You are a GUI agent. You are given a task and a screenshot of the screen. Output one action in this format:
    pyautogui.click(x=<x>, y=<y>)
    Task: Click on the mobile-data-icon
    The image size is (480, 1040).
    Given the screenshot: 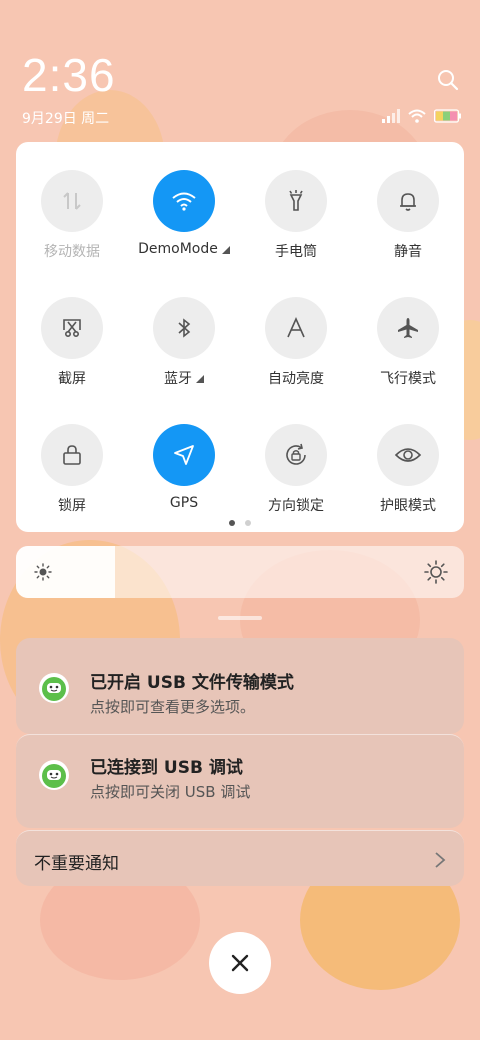 What is the action you would take?
    pyautogui.click(x=72, y=201)
    